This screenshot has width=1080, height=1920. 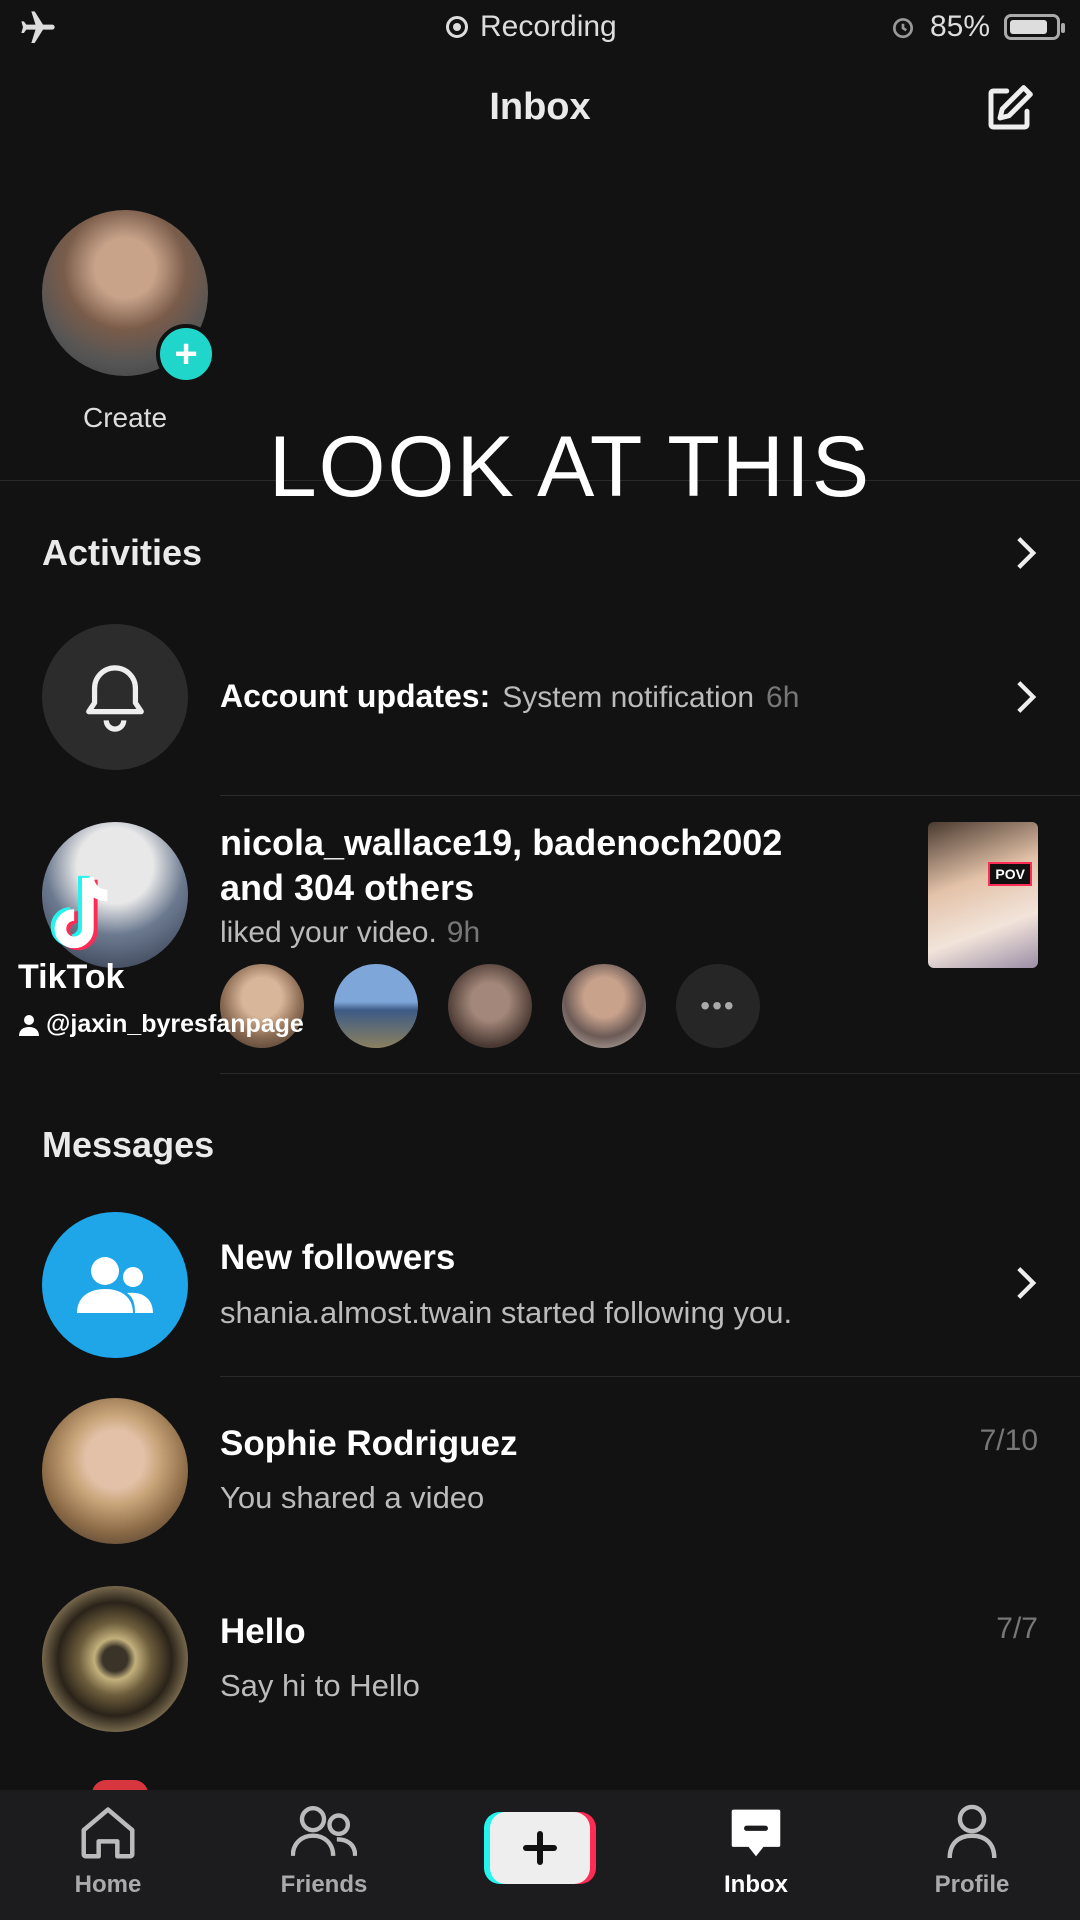 I want to click on chat-name: Hello, so click(x=263, y=1632).